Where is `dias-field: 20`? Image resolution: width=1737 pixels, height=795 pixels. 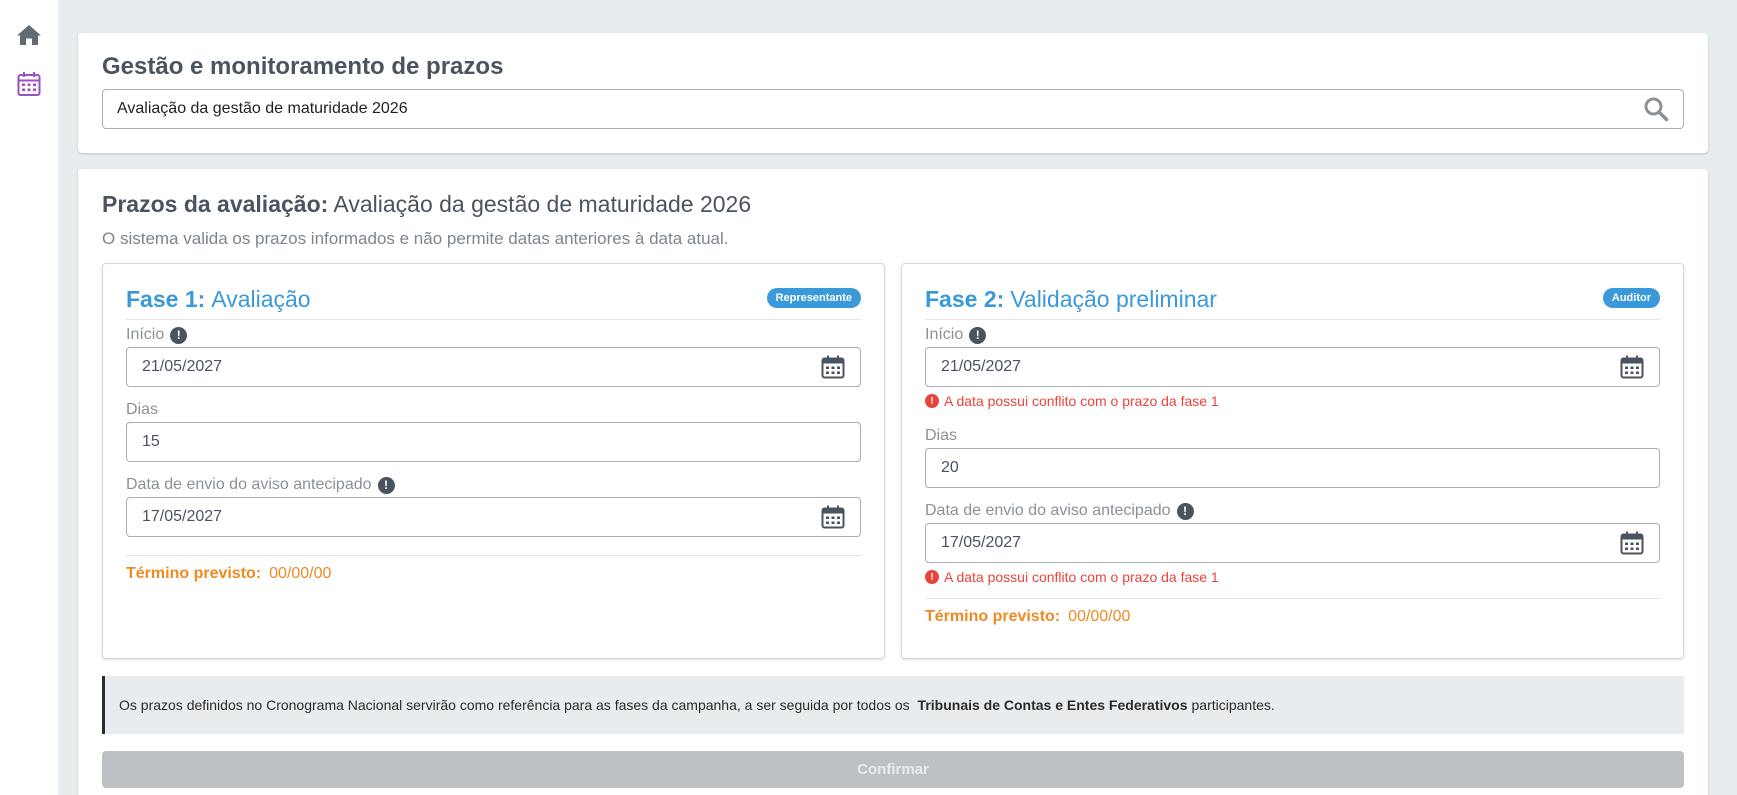
dias-field: 20 is located at coordinates (1292, 468).